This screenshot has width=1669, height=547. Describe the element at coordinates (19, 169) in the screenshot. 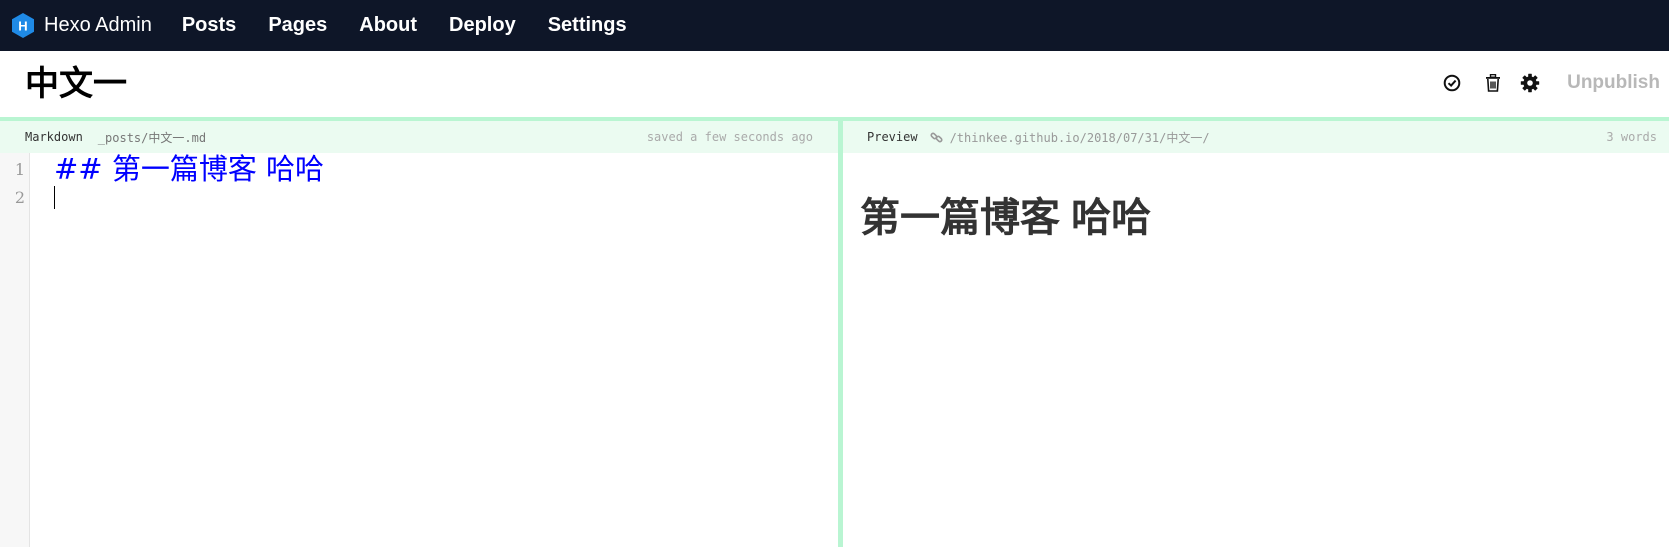

I see `line-number: 1` at that location.